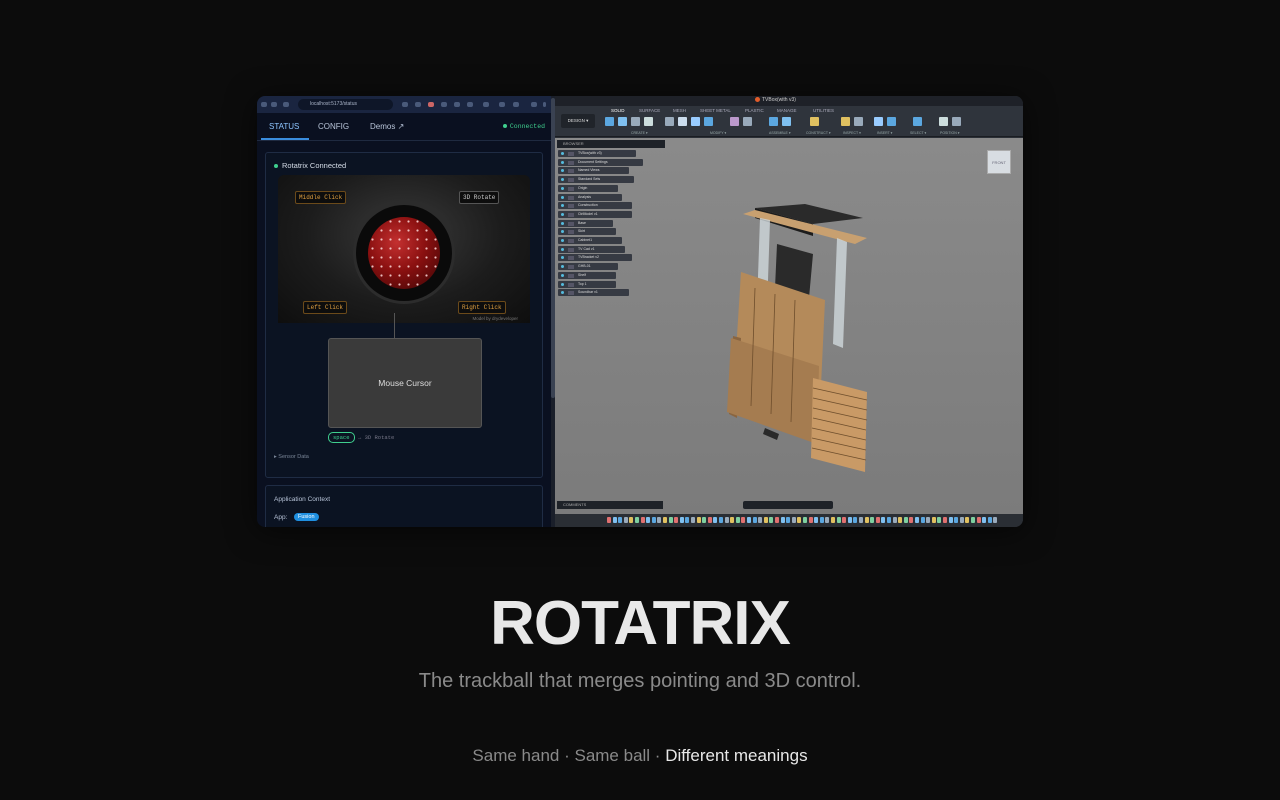 The width and height of the screenshot is (1280, 800). I want to click on component-icon, so click(747, 121).